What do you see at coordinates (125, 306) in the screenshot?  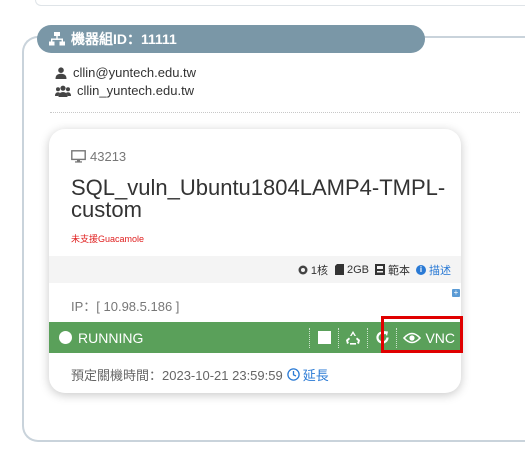 I see `vm-ip: IP：[ 10.98.5.186 ]` at bounding box center [125, 306].